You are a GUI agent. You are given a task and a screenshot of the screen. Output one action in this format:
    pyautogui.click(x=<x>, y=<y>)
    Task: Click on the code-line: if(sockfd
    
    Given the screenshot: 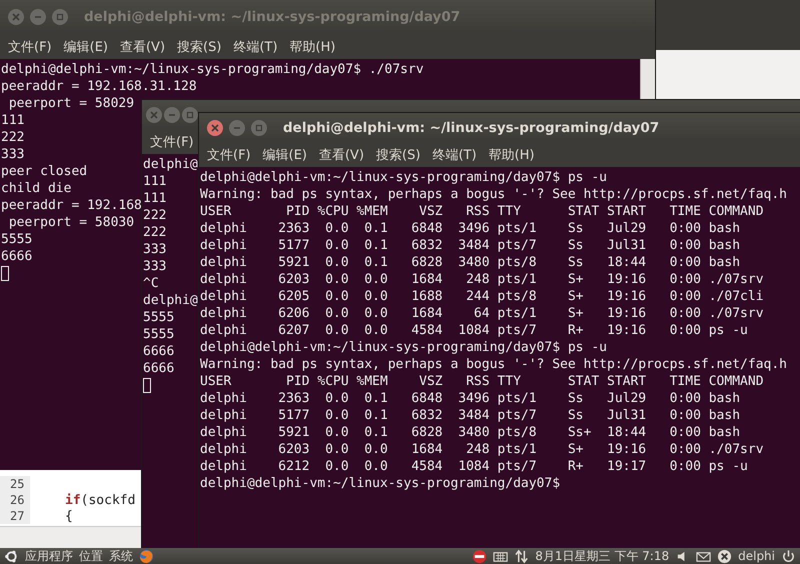 What is the action you would take?
    pyautogui.click(x=100, y=500)
    